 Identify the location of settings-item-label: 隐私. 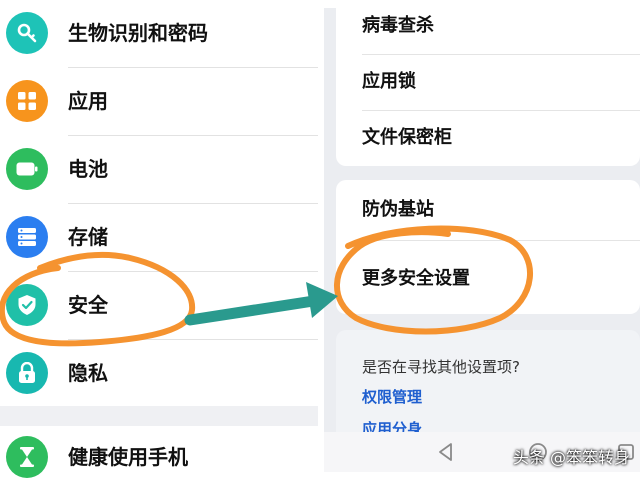
(88, 373).